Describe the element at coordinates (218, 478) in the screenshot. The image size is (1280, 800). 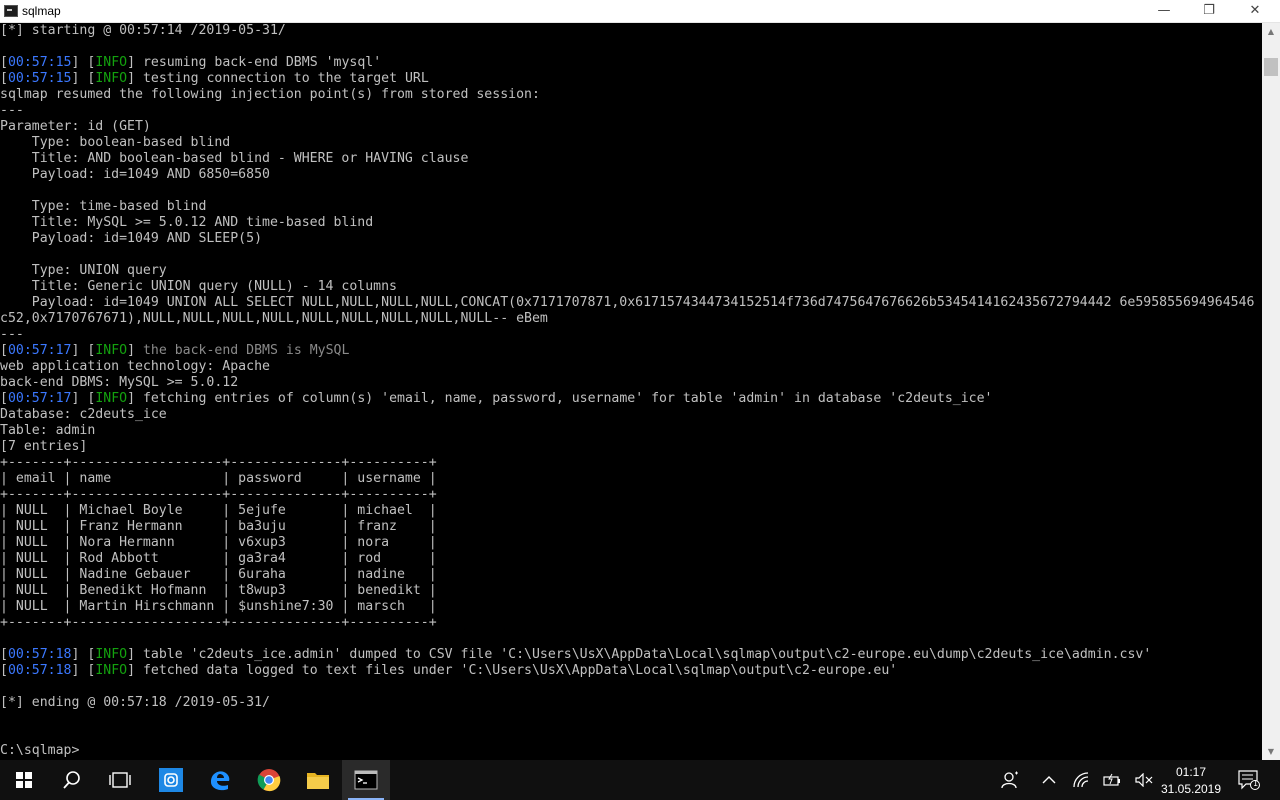
I see `console-text: | email | name | password | username |` at that location.